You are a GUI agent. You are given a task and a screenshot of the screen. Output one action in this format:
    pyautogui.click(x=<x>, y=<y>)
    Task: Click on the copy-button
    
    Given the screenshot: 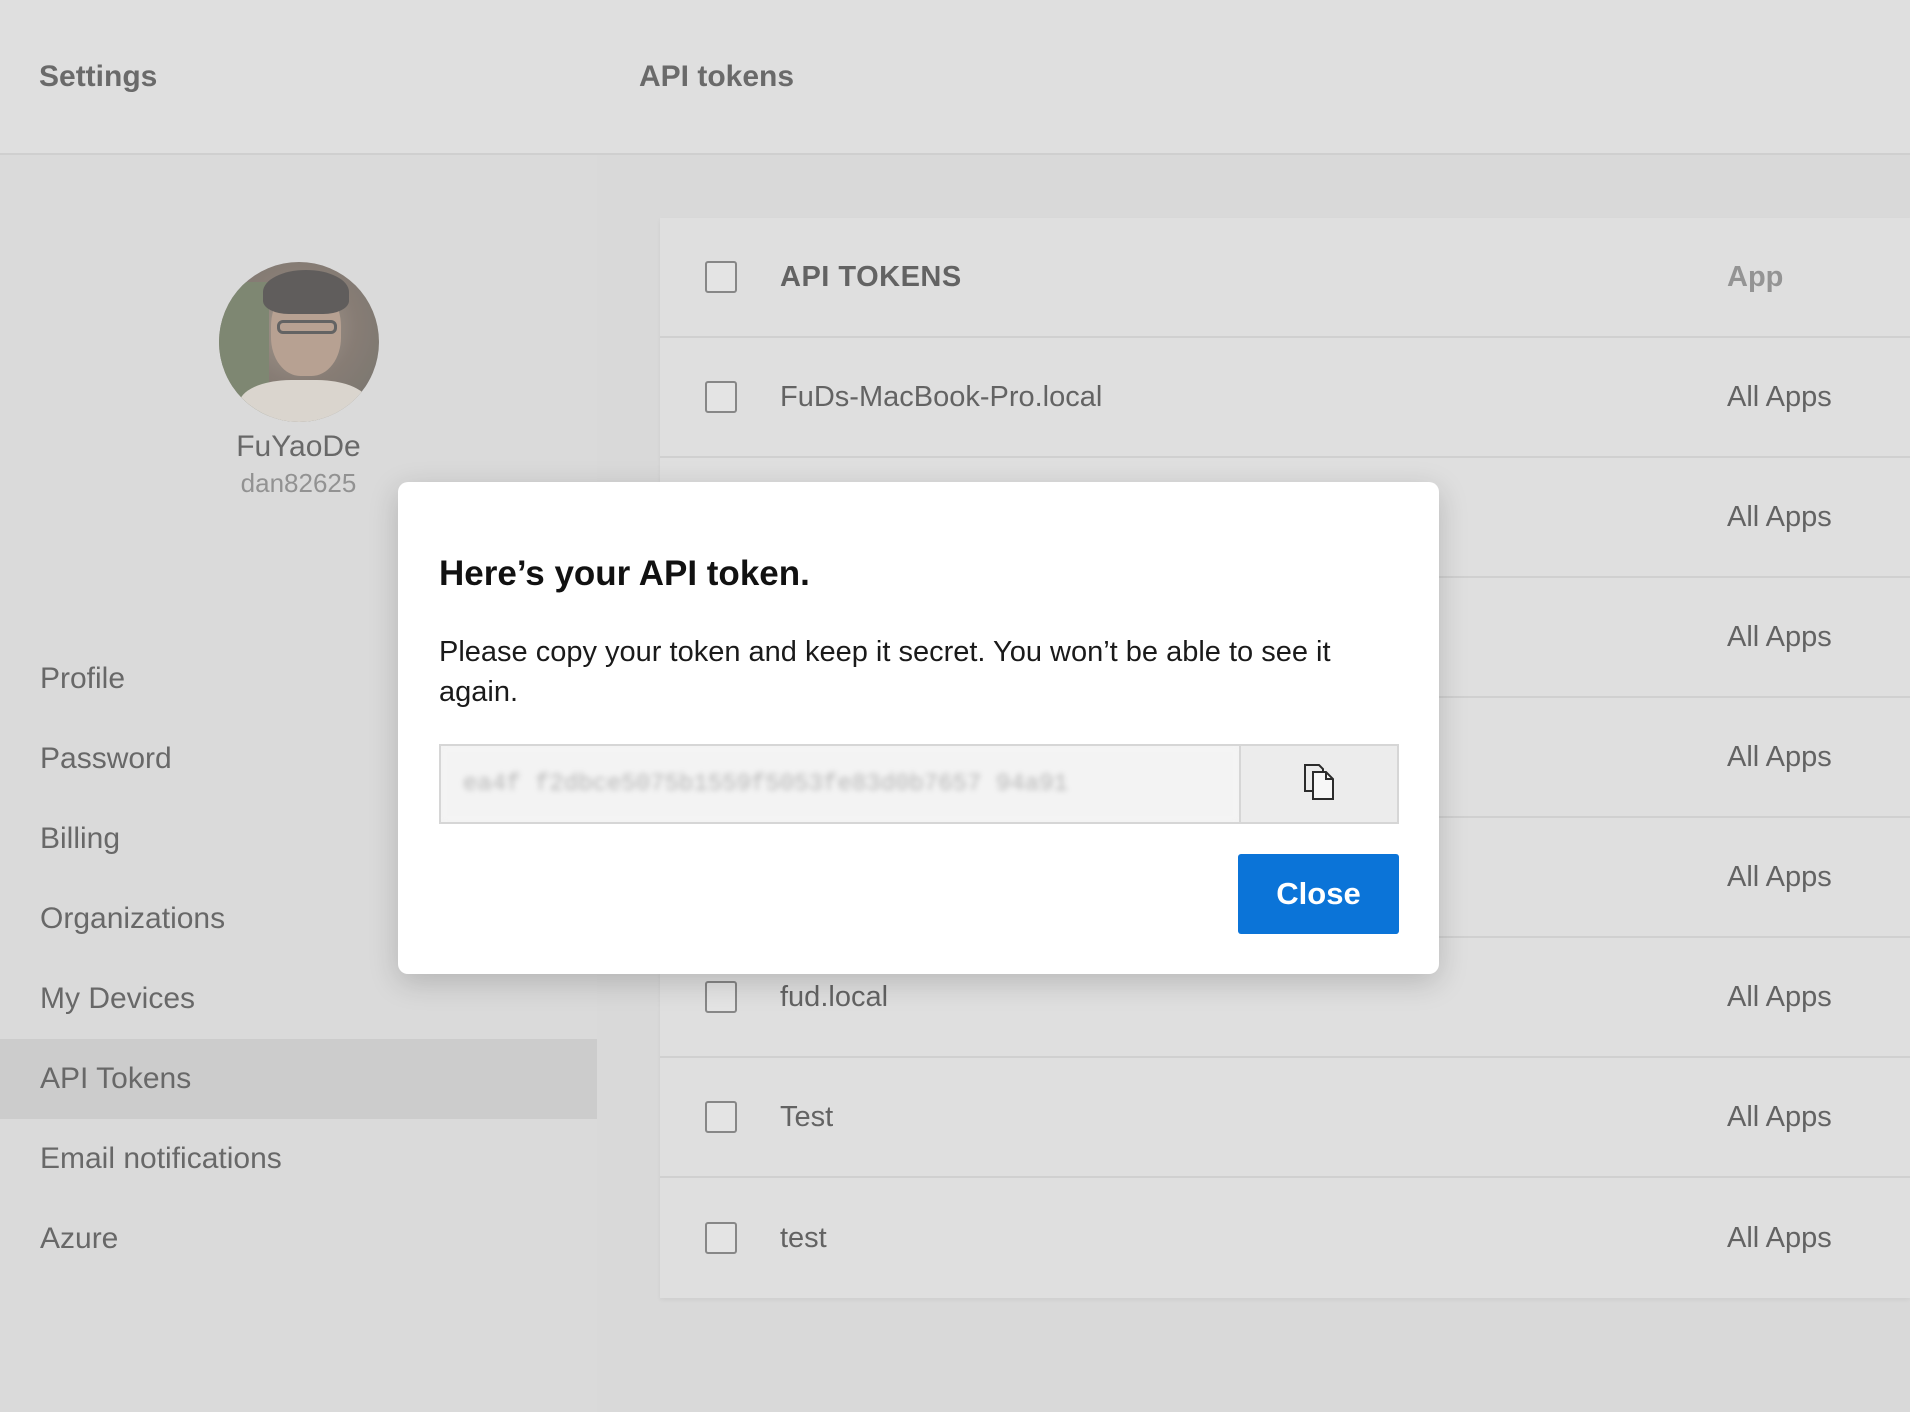 What is the action you would take?
    pyautogui.click(x=1319, y=784)
    